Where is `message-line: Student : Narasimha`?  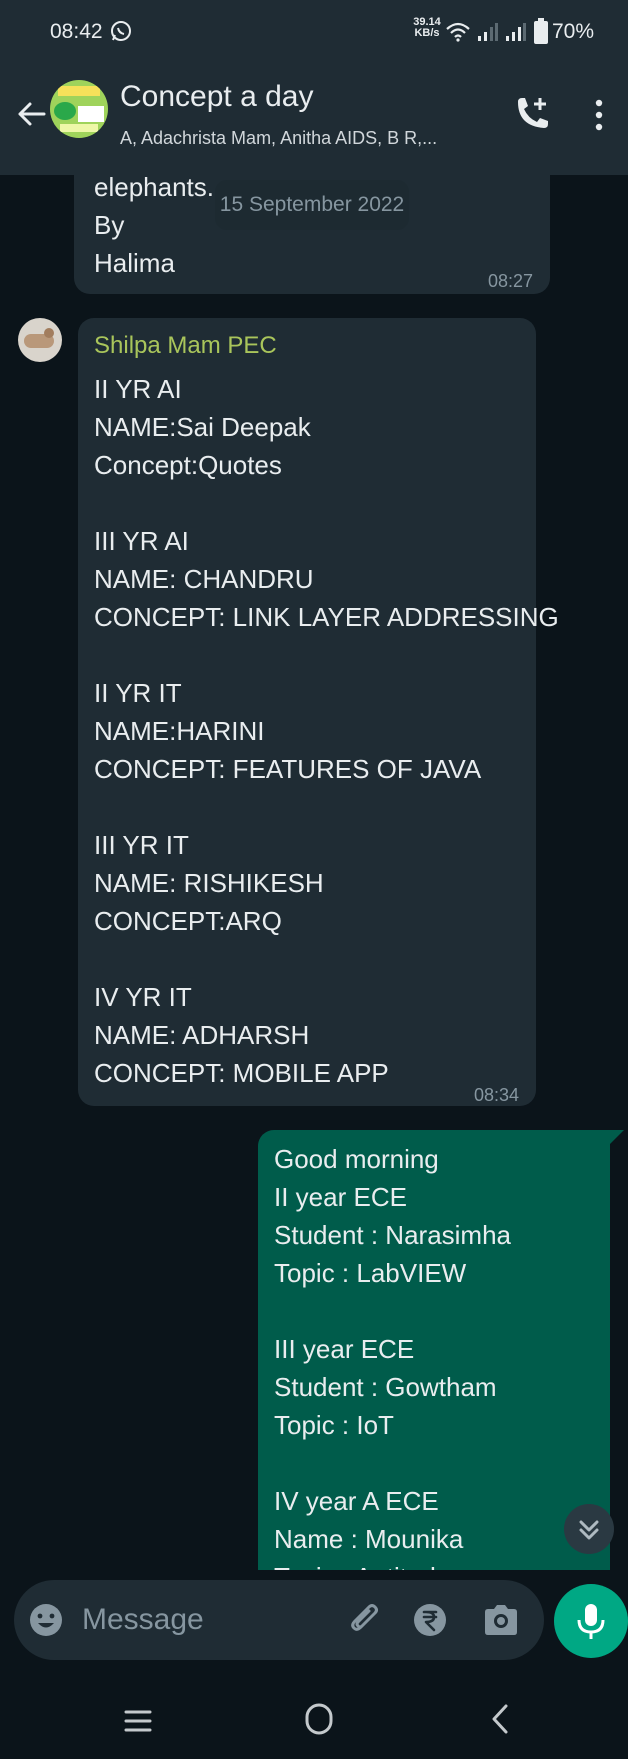 message-line: Student : Narasimha is located at coordinates (393, 1235).